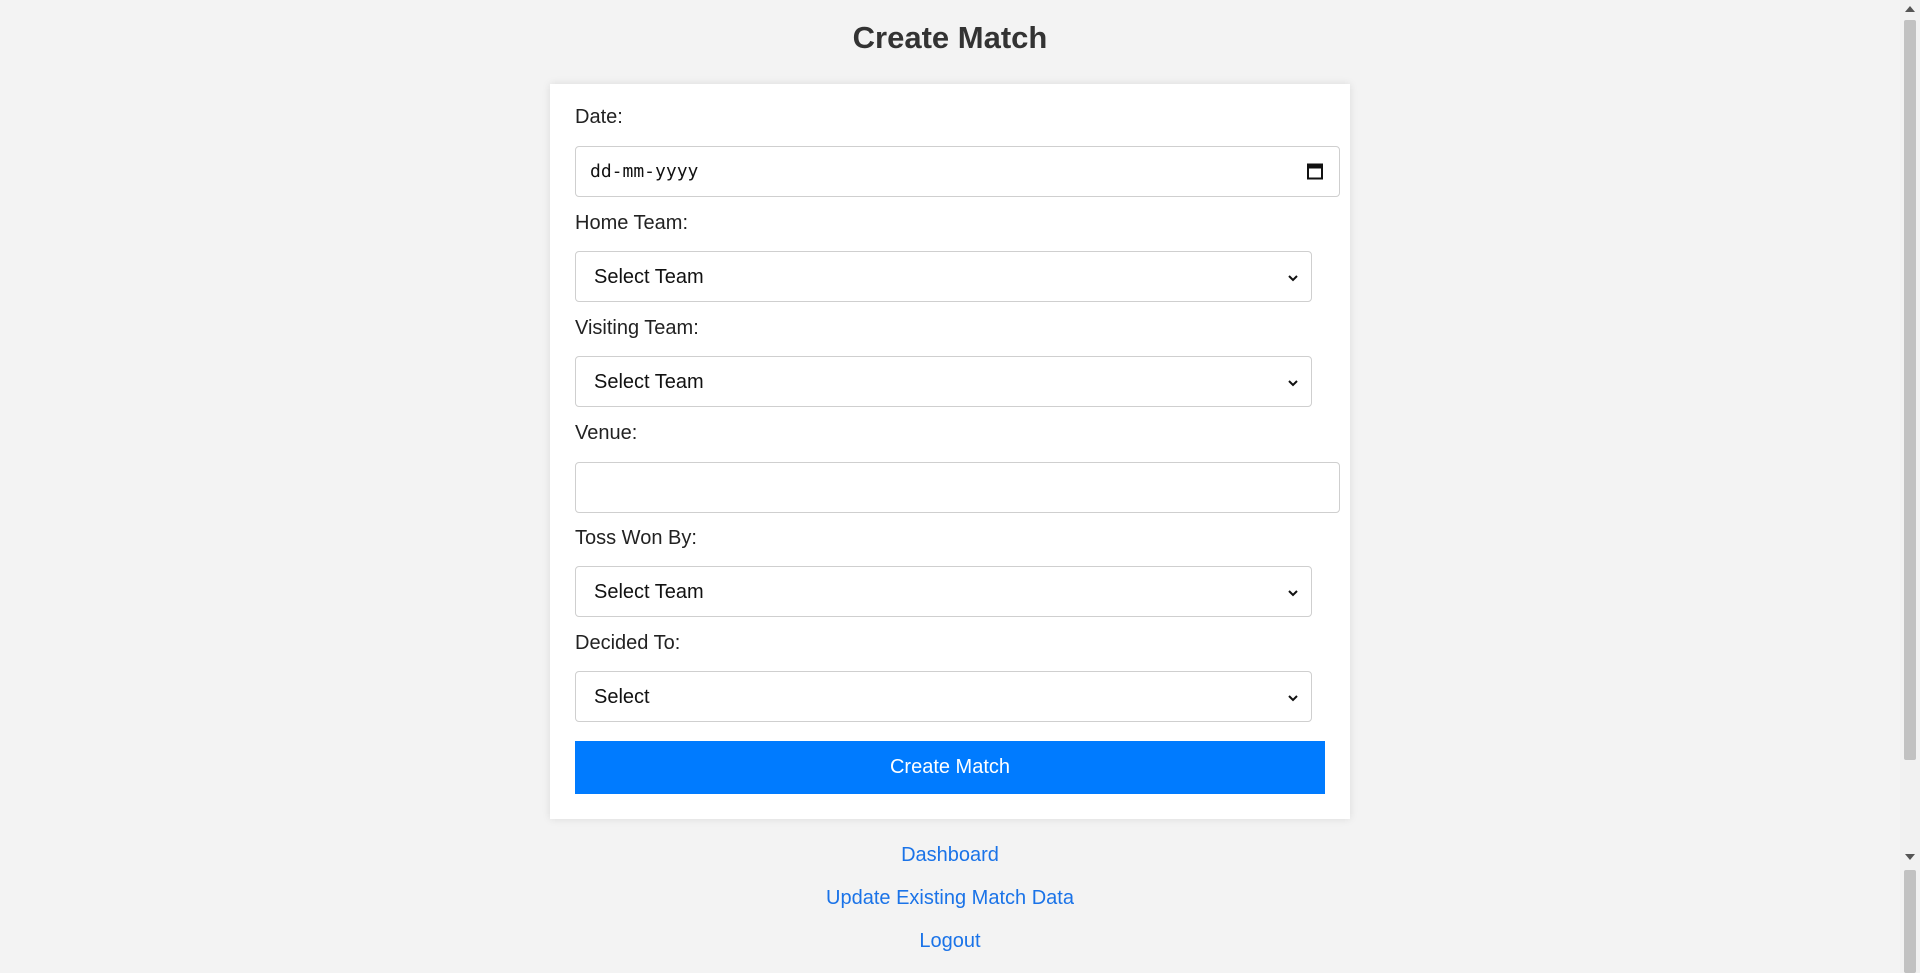 Image resolution: width=1920 pixels, height=973 pixels. Describe the element at coordinates (644, 171) in the screenshot. I see `date-placeholder: dd-mm-yyyy` at that location.